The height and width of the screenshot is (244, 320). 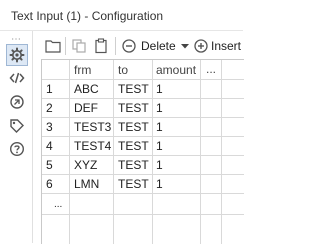 What do you see at coordinates (158, 46) in the screenshot?
I see `delete-button: Delete` at bounding box center [158, 46].